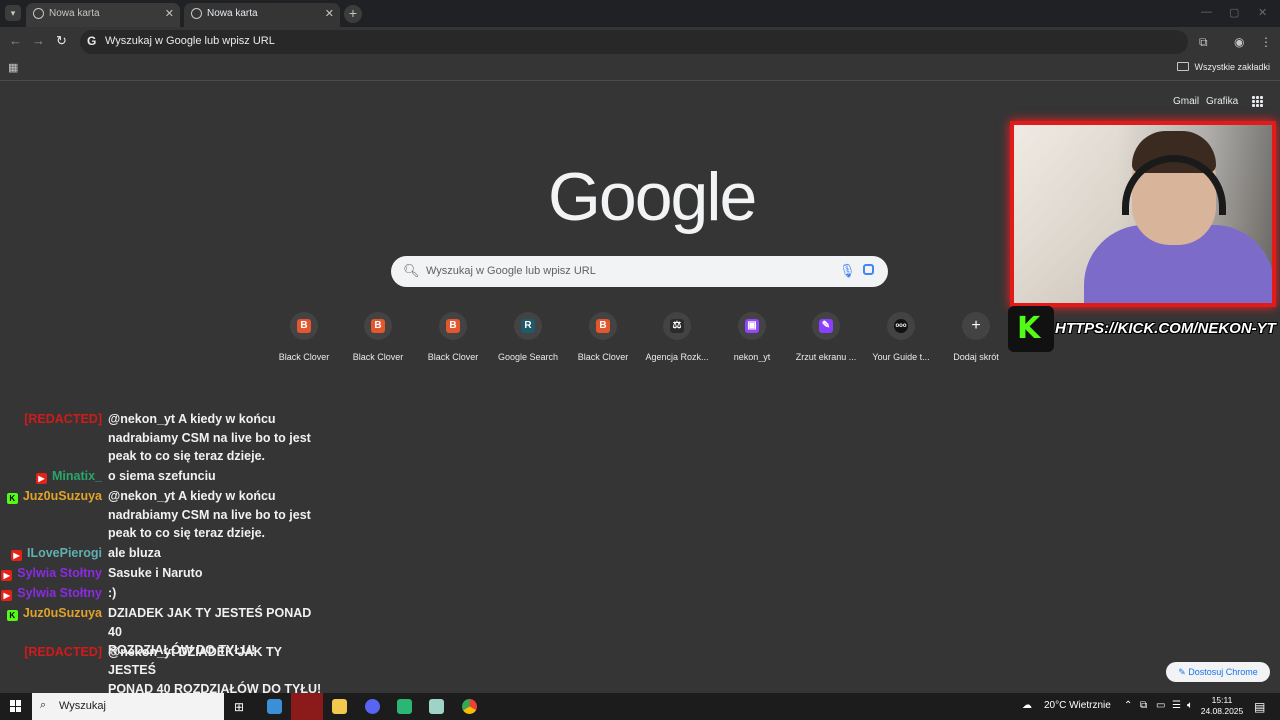 Image resolution: width=1280 pixels, height=720 pixels. I want to click on address-bar: G Wyszukaj w Google lub wpisz URL, so click(634, 42).